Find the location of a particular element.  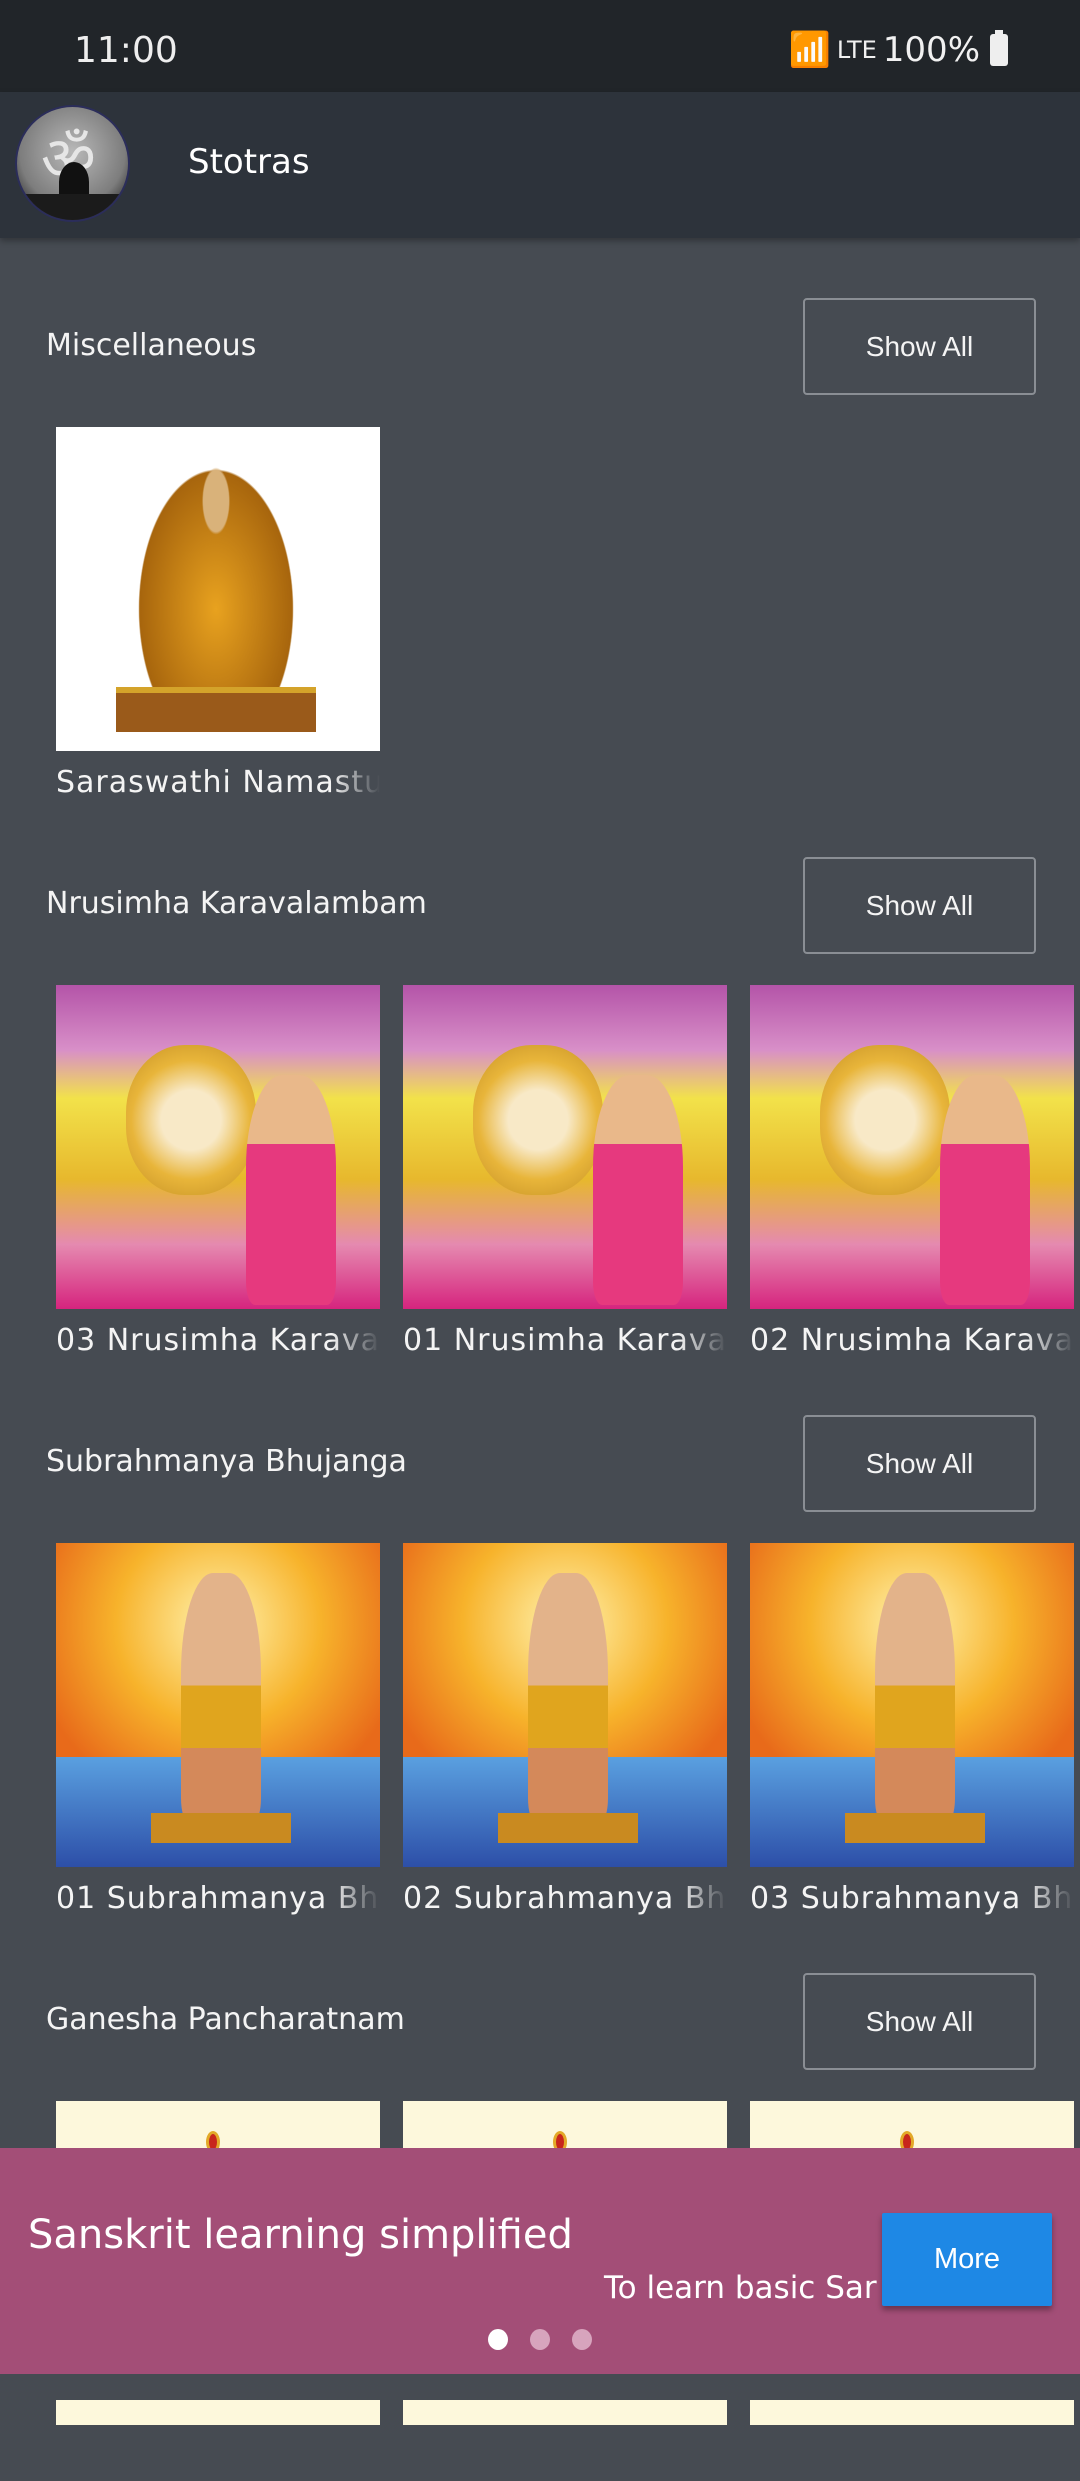

card-label: 03 Nrusimha Karavalambam is located at coordinates (218, 1340).